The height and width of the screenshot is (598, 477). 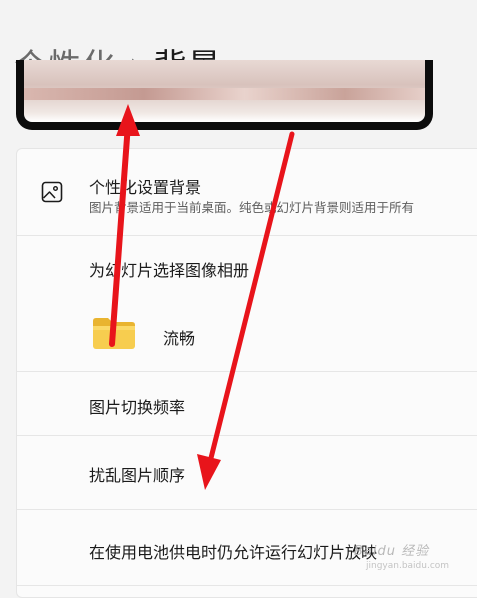 I want to click on watermark-text: Baidu 经验, so click(x=392, y=551).